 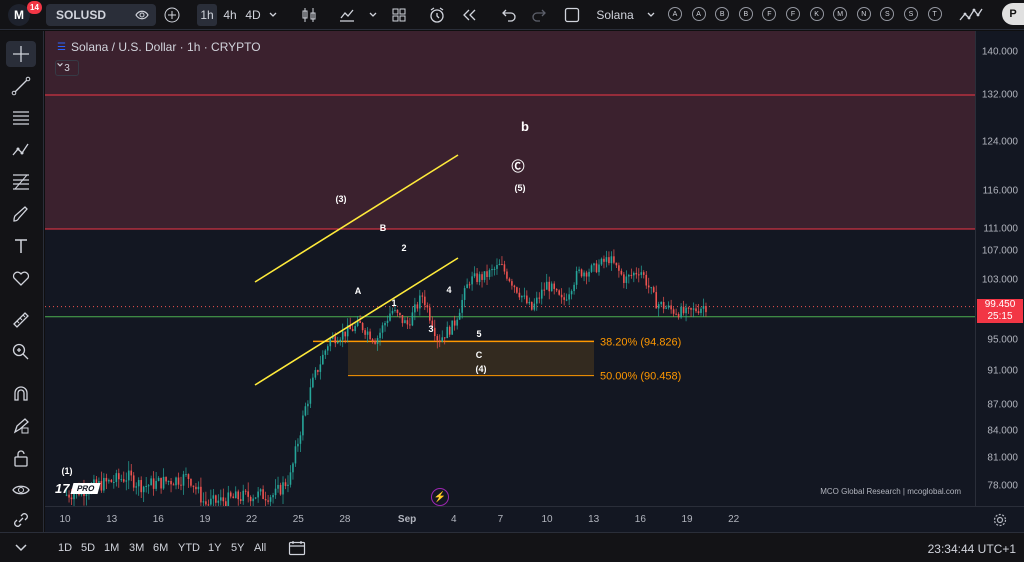 I want to click on templates-button, so click(x=399, y=15).